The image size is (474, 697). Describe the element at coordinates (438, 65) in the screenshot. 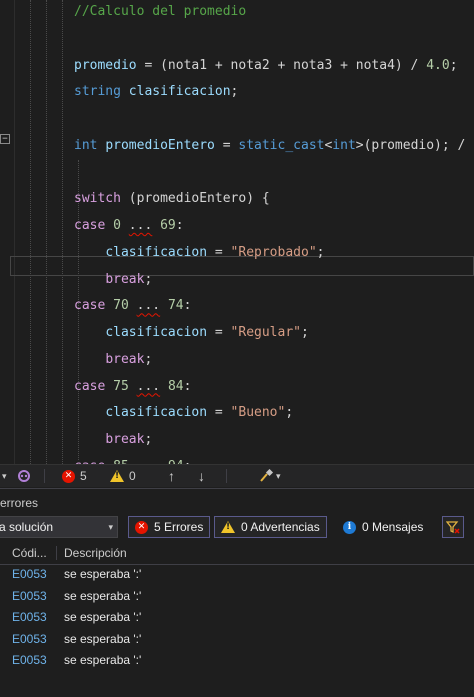

I see `code-token: 4.0` at that location.